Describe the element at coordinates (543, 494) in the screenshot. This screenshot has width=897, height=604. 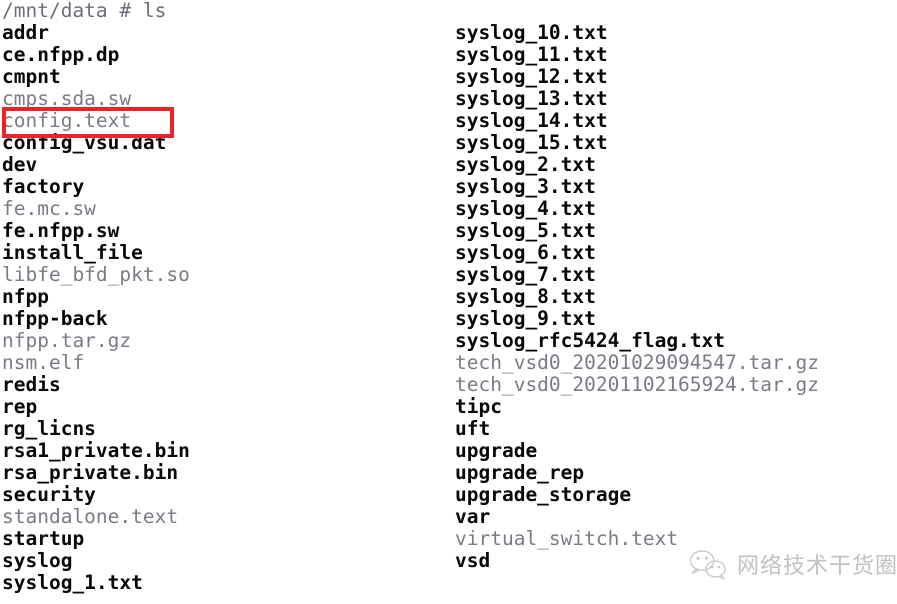
I see `listing-entry: upgrade_storage` at that location.